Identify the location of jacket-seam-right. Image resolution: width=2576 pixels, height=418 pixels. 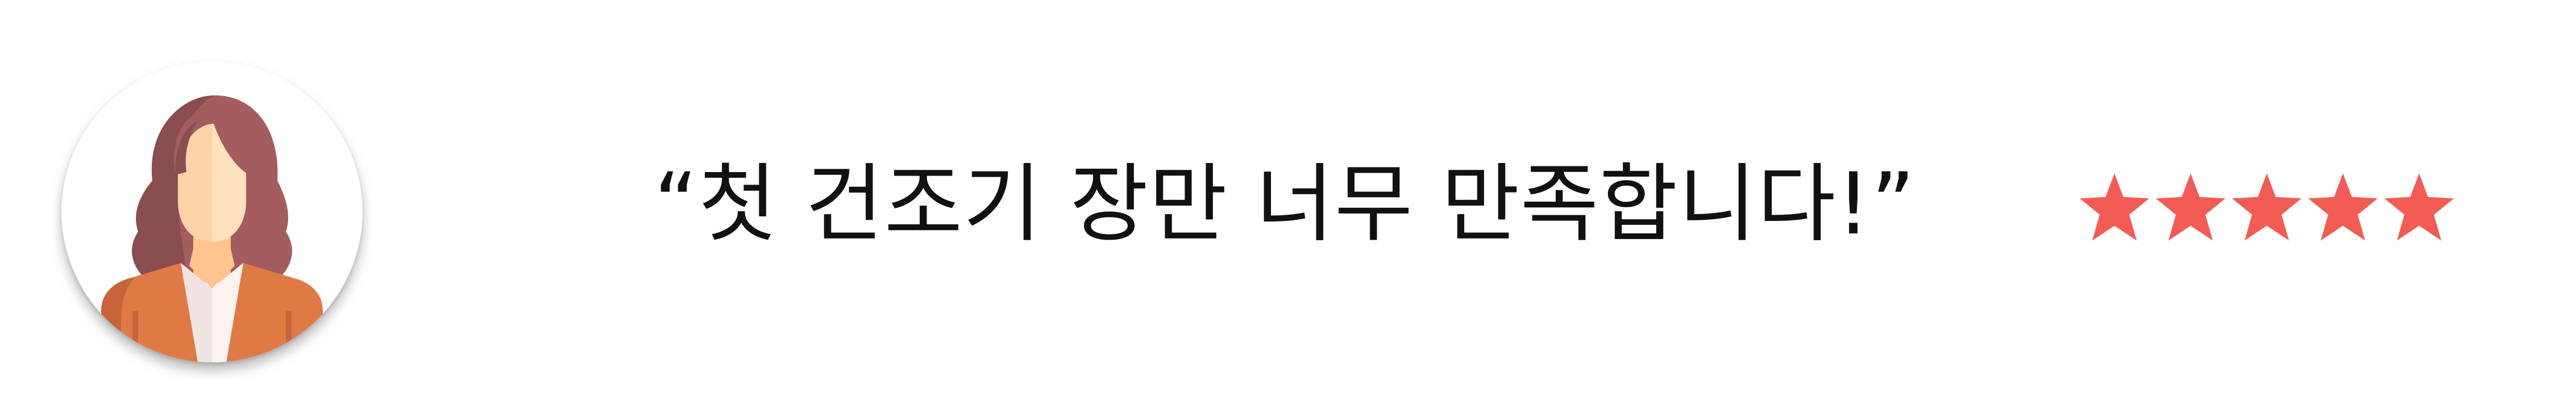
(289, 336).